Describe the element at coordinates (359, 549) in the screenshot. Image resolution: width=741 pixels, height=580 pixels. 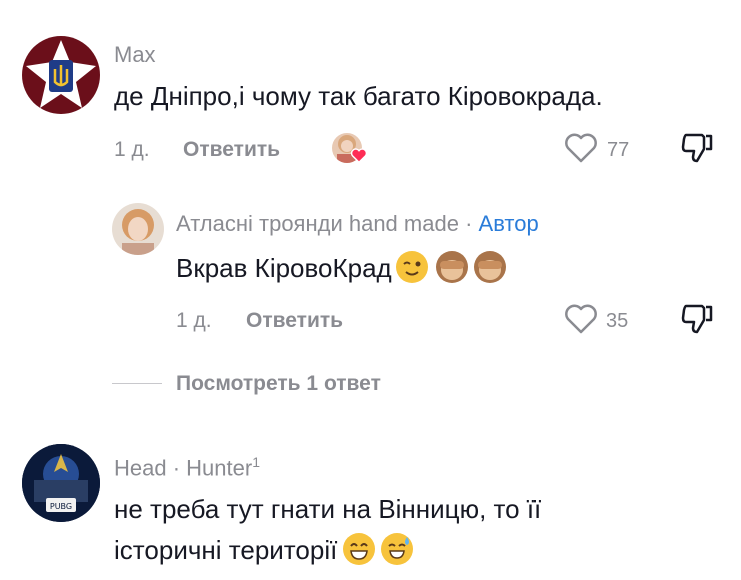
I see `grinning-face-emoji` at that location.